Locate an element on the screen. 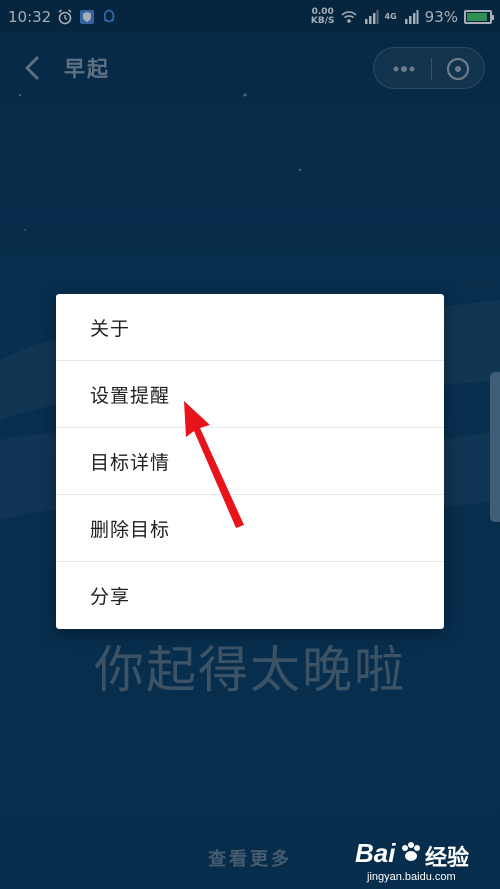  watermark-logo-suffix: 经验 is located at coordinates (447, 858).